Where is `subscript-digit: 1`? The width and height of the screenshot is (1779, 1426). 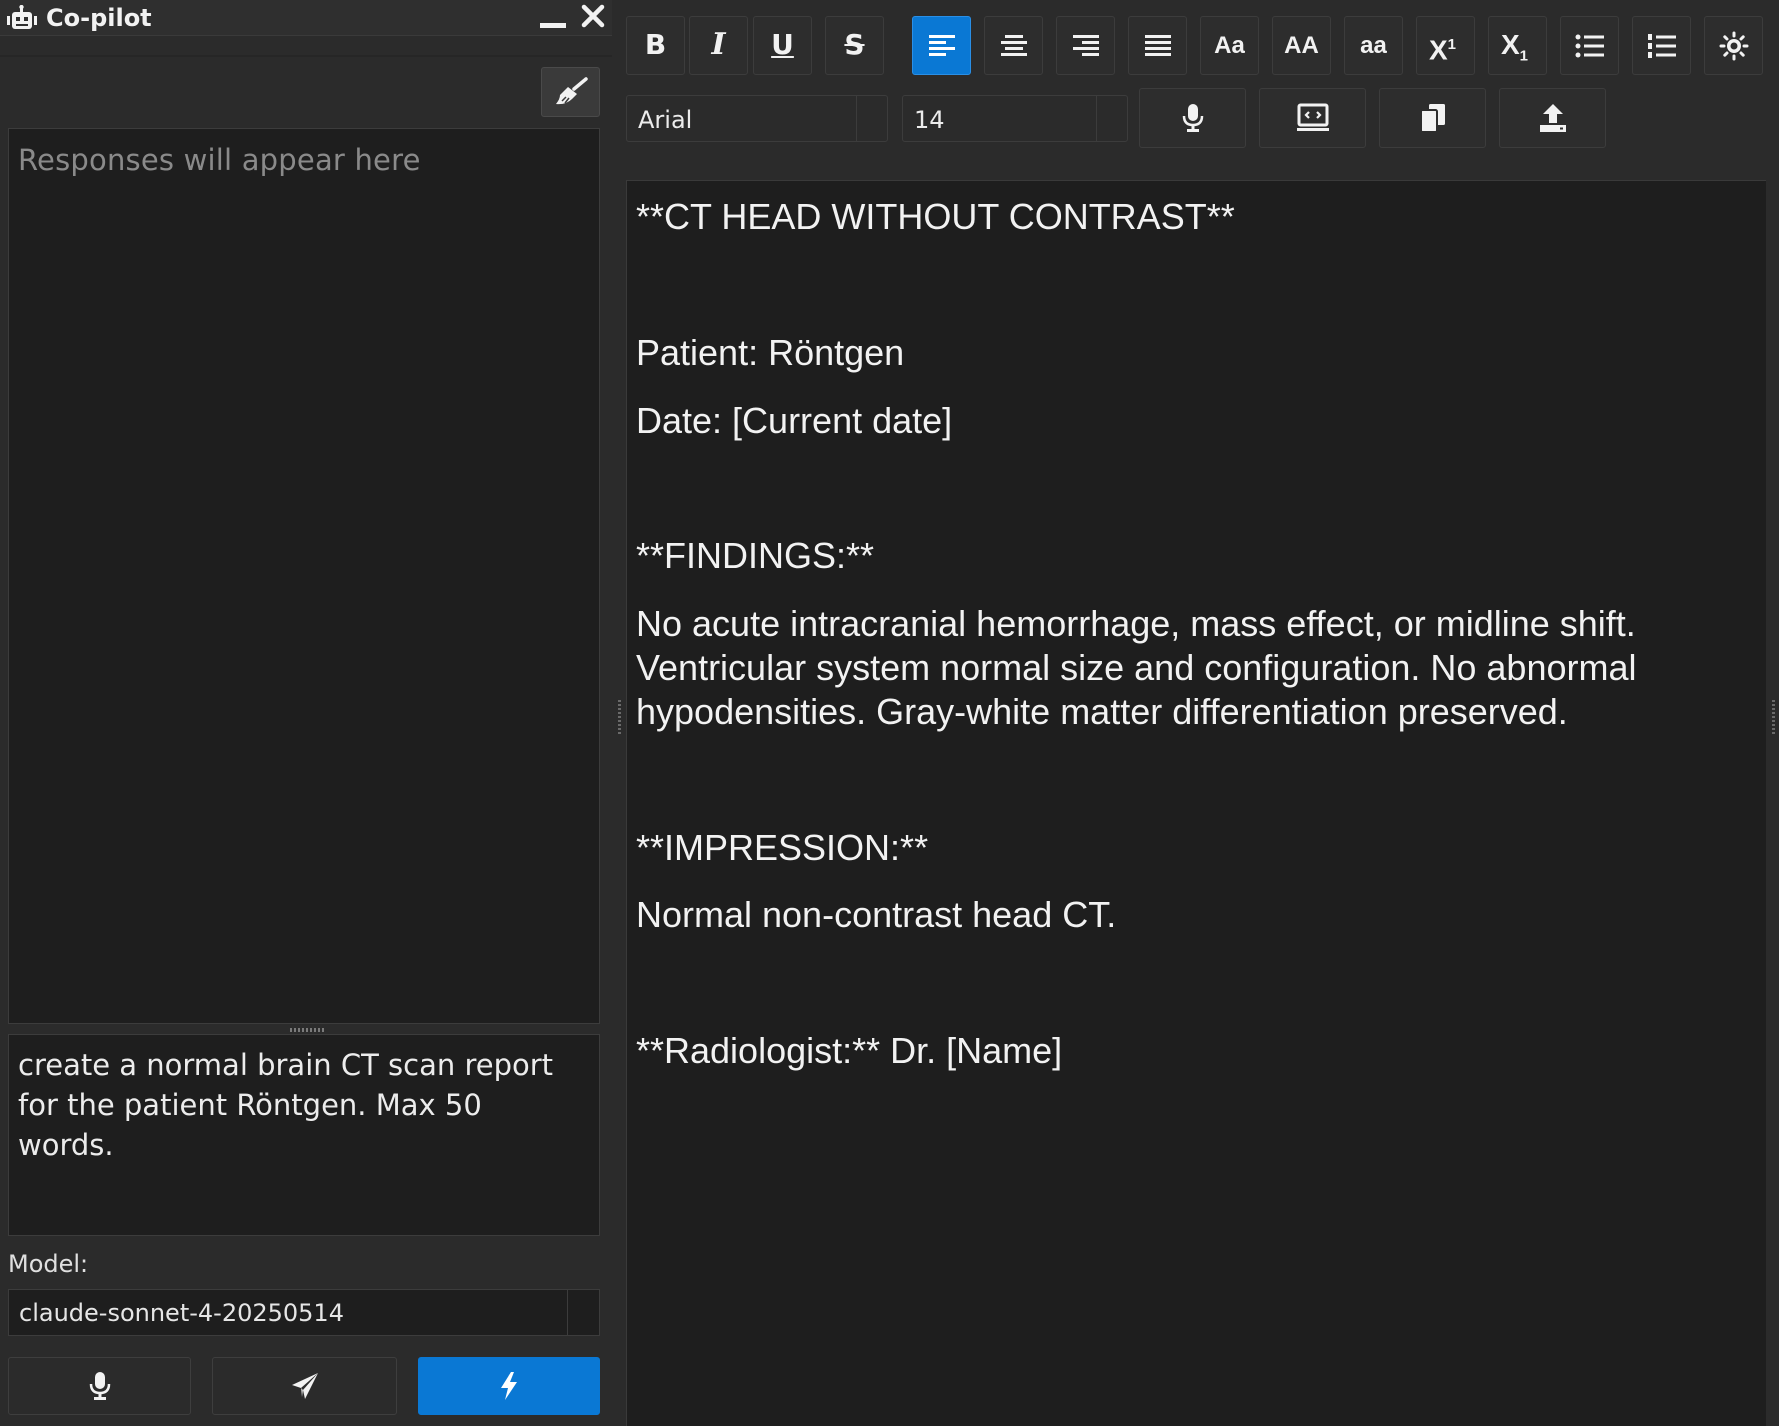
subscript-digit: 1 is located at coordinates (1524, 56).